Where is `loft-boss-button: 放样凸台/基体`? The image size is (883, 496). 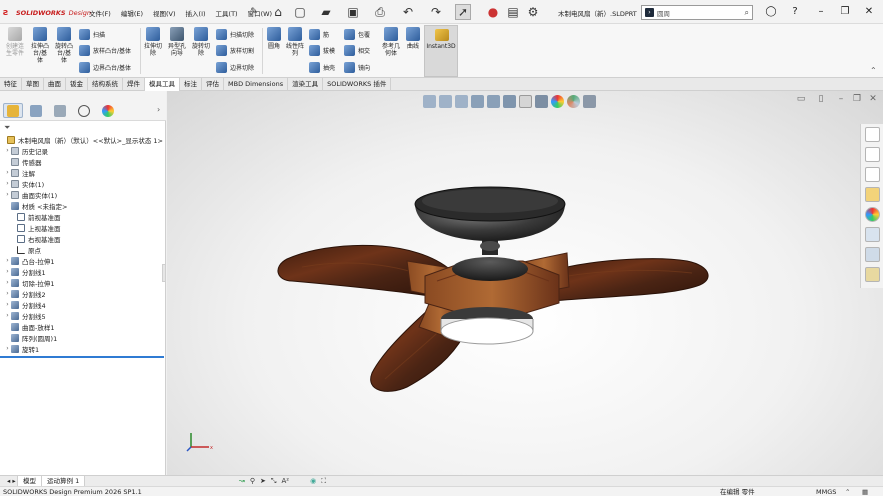
loft-boss-button: 放样凸台/基体 is located at coordinates (105, 50).